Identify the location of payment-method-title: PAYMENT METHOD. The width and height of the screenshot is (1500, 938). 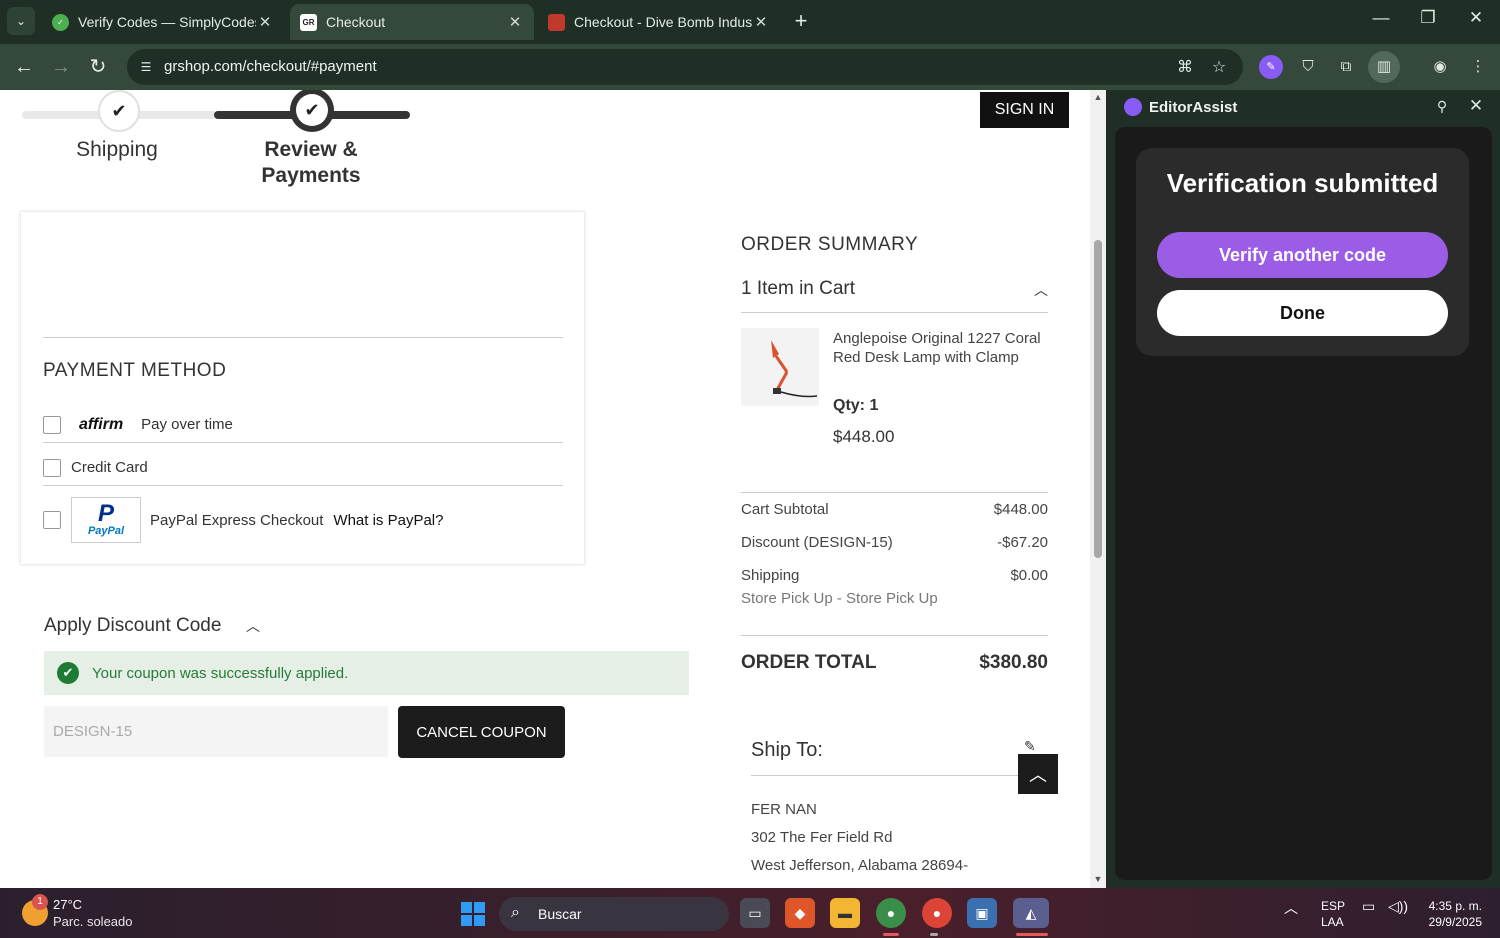
(135, 370).